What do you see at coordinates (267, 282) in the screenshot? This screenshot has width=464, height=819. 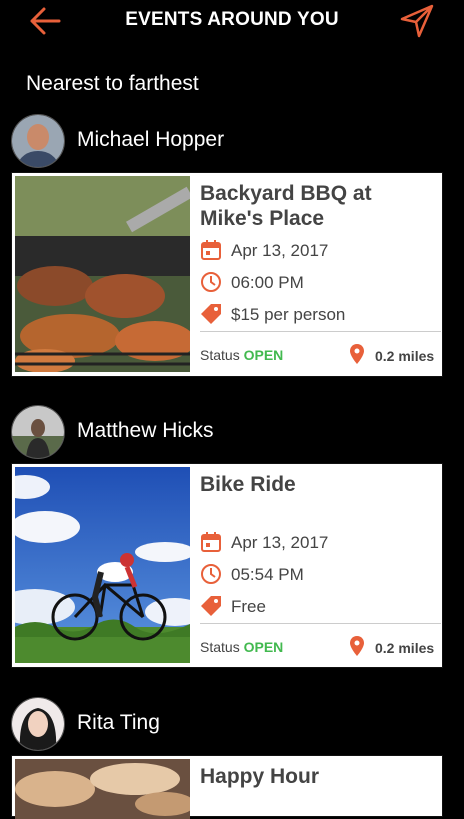 I see `event-time-text: 06:00 PM` at bounding box center [267, 282].